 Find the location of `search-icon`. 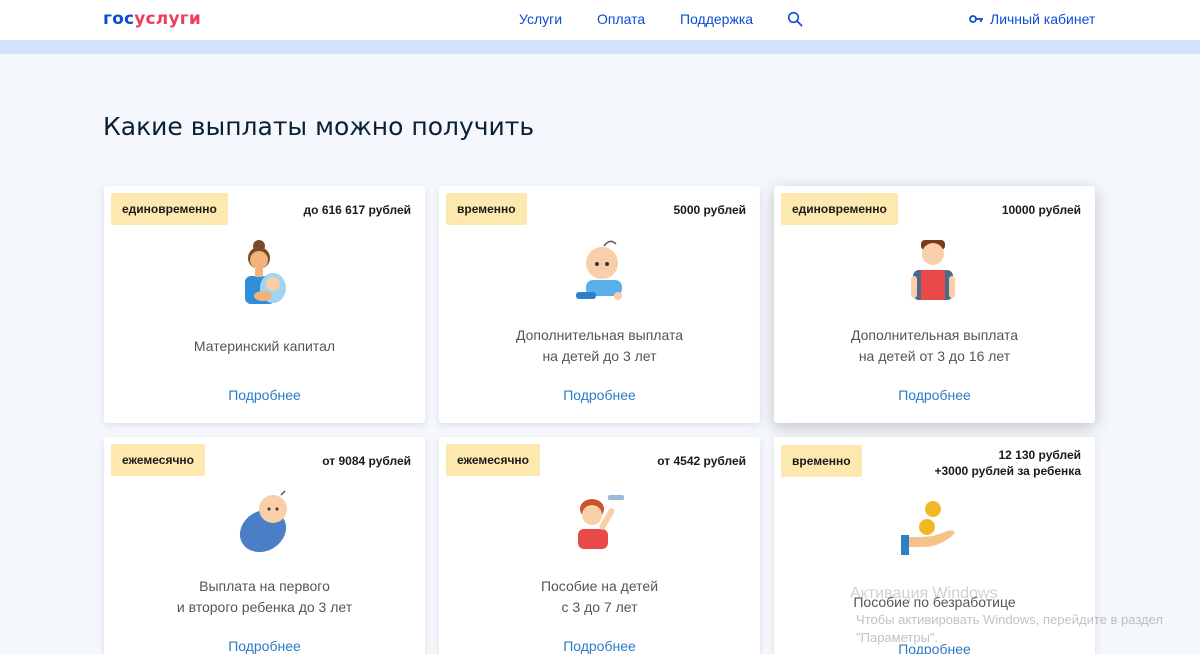

search-icon is located at coordinates (795, 19).